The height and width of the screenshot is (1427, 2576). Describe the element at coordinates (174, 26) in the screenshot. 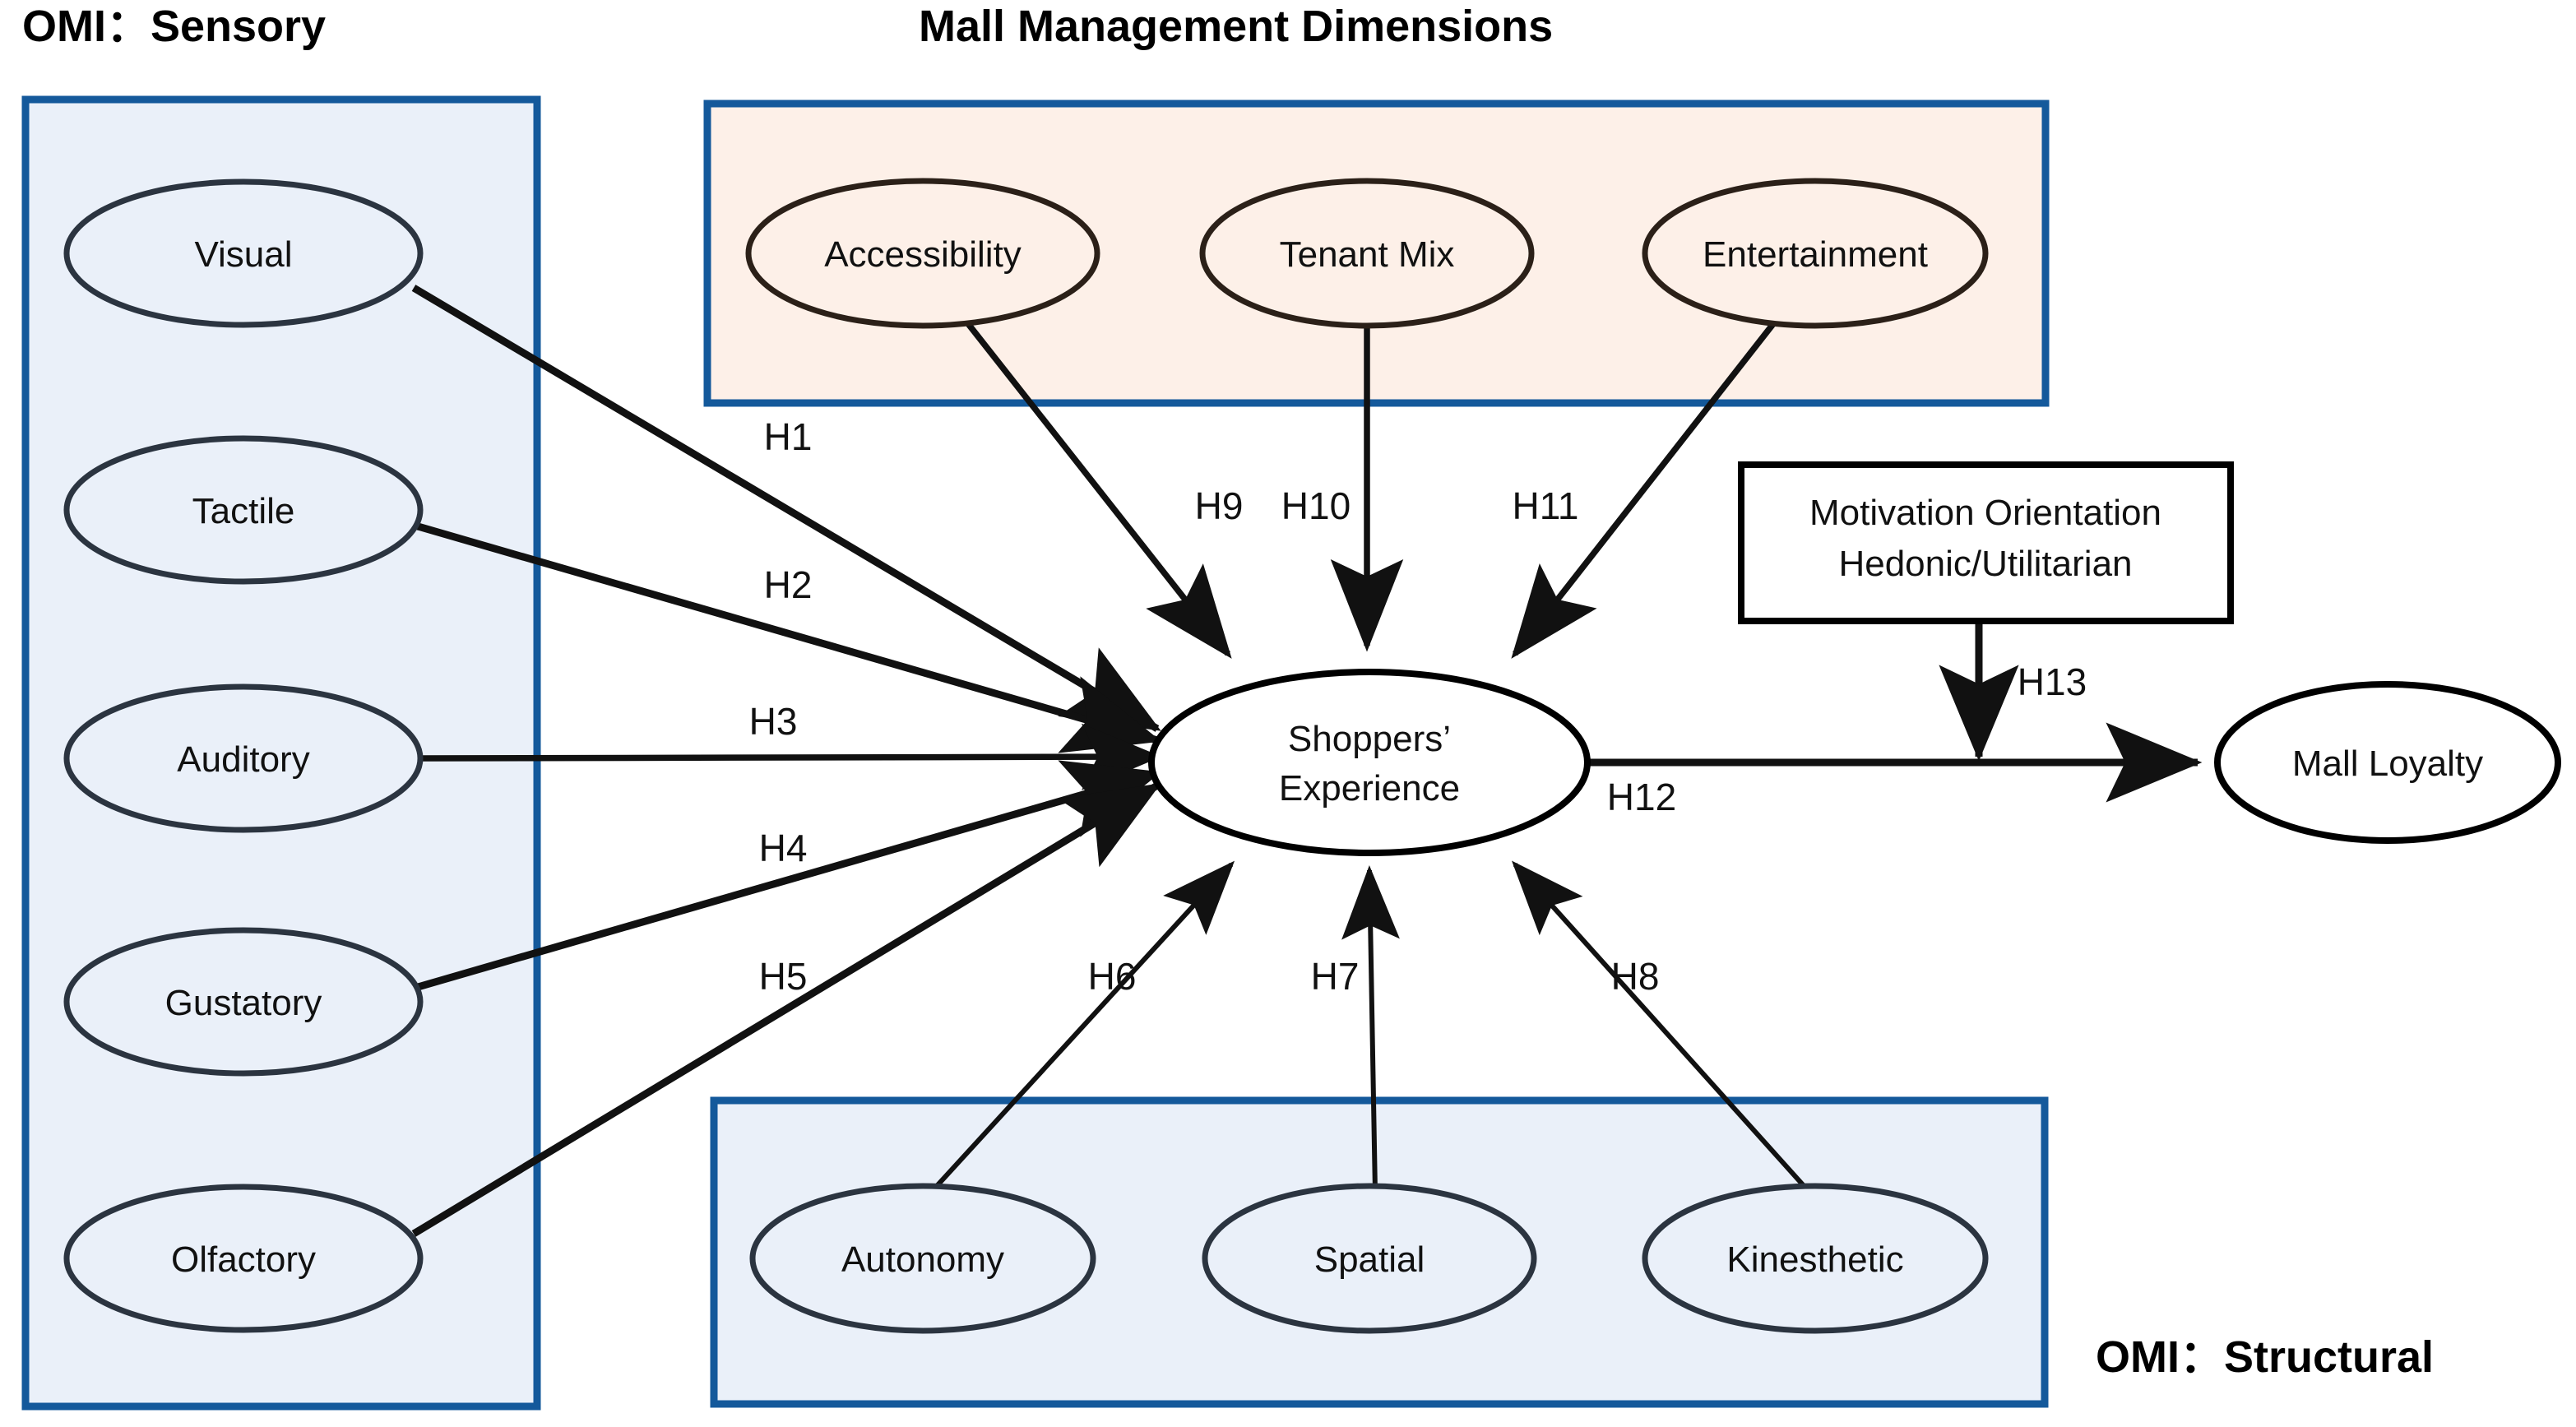

I see `group-title-omi-sensory: OMI：Sensory` at that location.